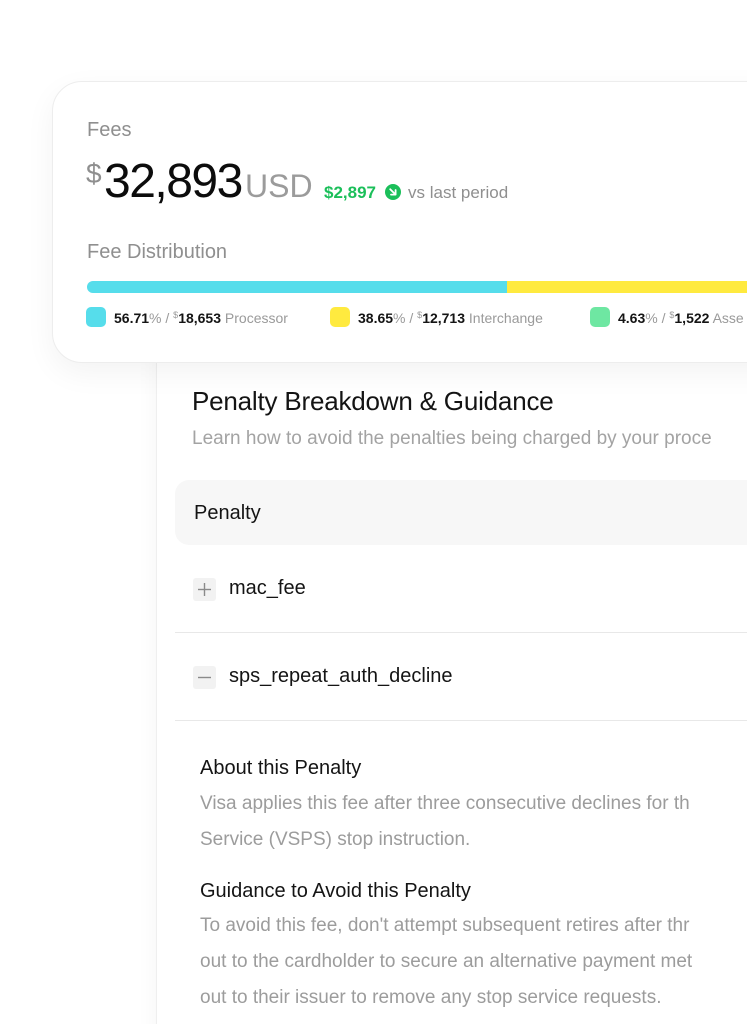 This screenshot has width=747, height=1024. What do you see at coordinates (626, 287) in the screenshot?
I see `distribution-segment-interchange` at bounding box center [626, 287].